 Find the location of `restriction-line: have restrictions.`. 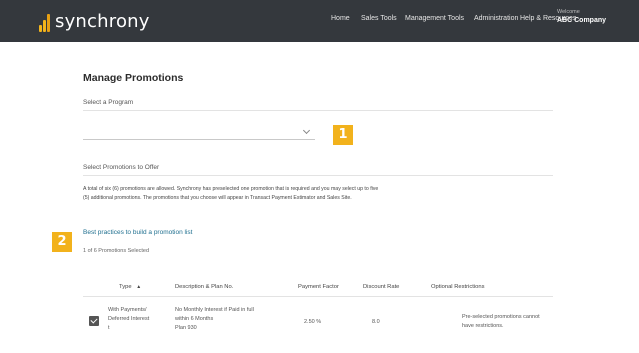

restriction-line: have restrictions. is located at coordinates (483, 326).